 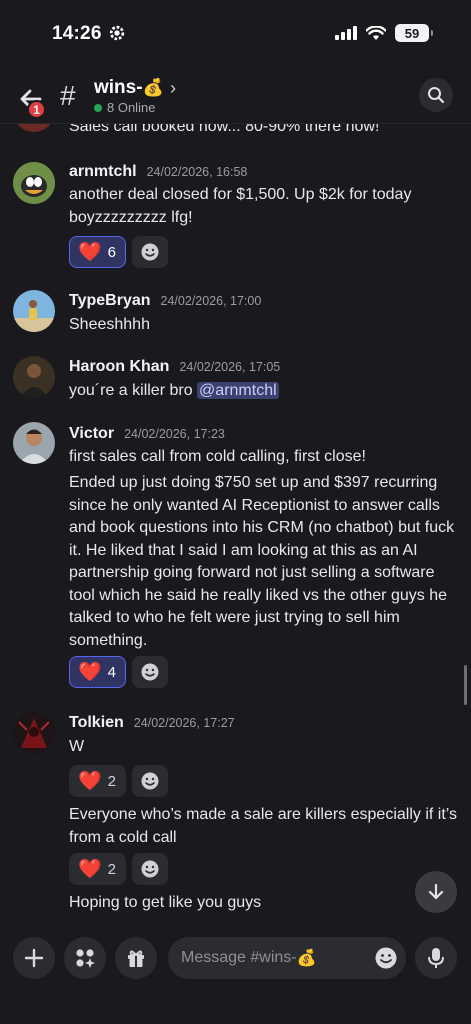 I want to click on online-text: 8 Online, so click(x=131, y=107).